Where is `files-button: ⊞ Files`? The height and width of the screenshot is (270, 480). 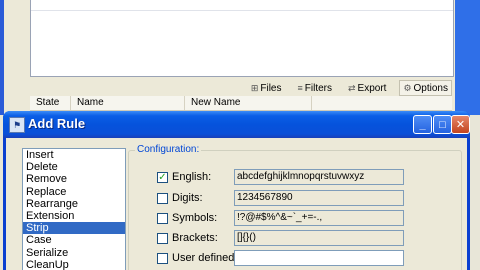 files-button: ⊞ Files is located at coordinates (266, 88).